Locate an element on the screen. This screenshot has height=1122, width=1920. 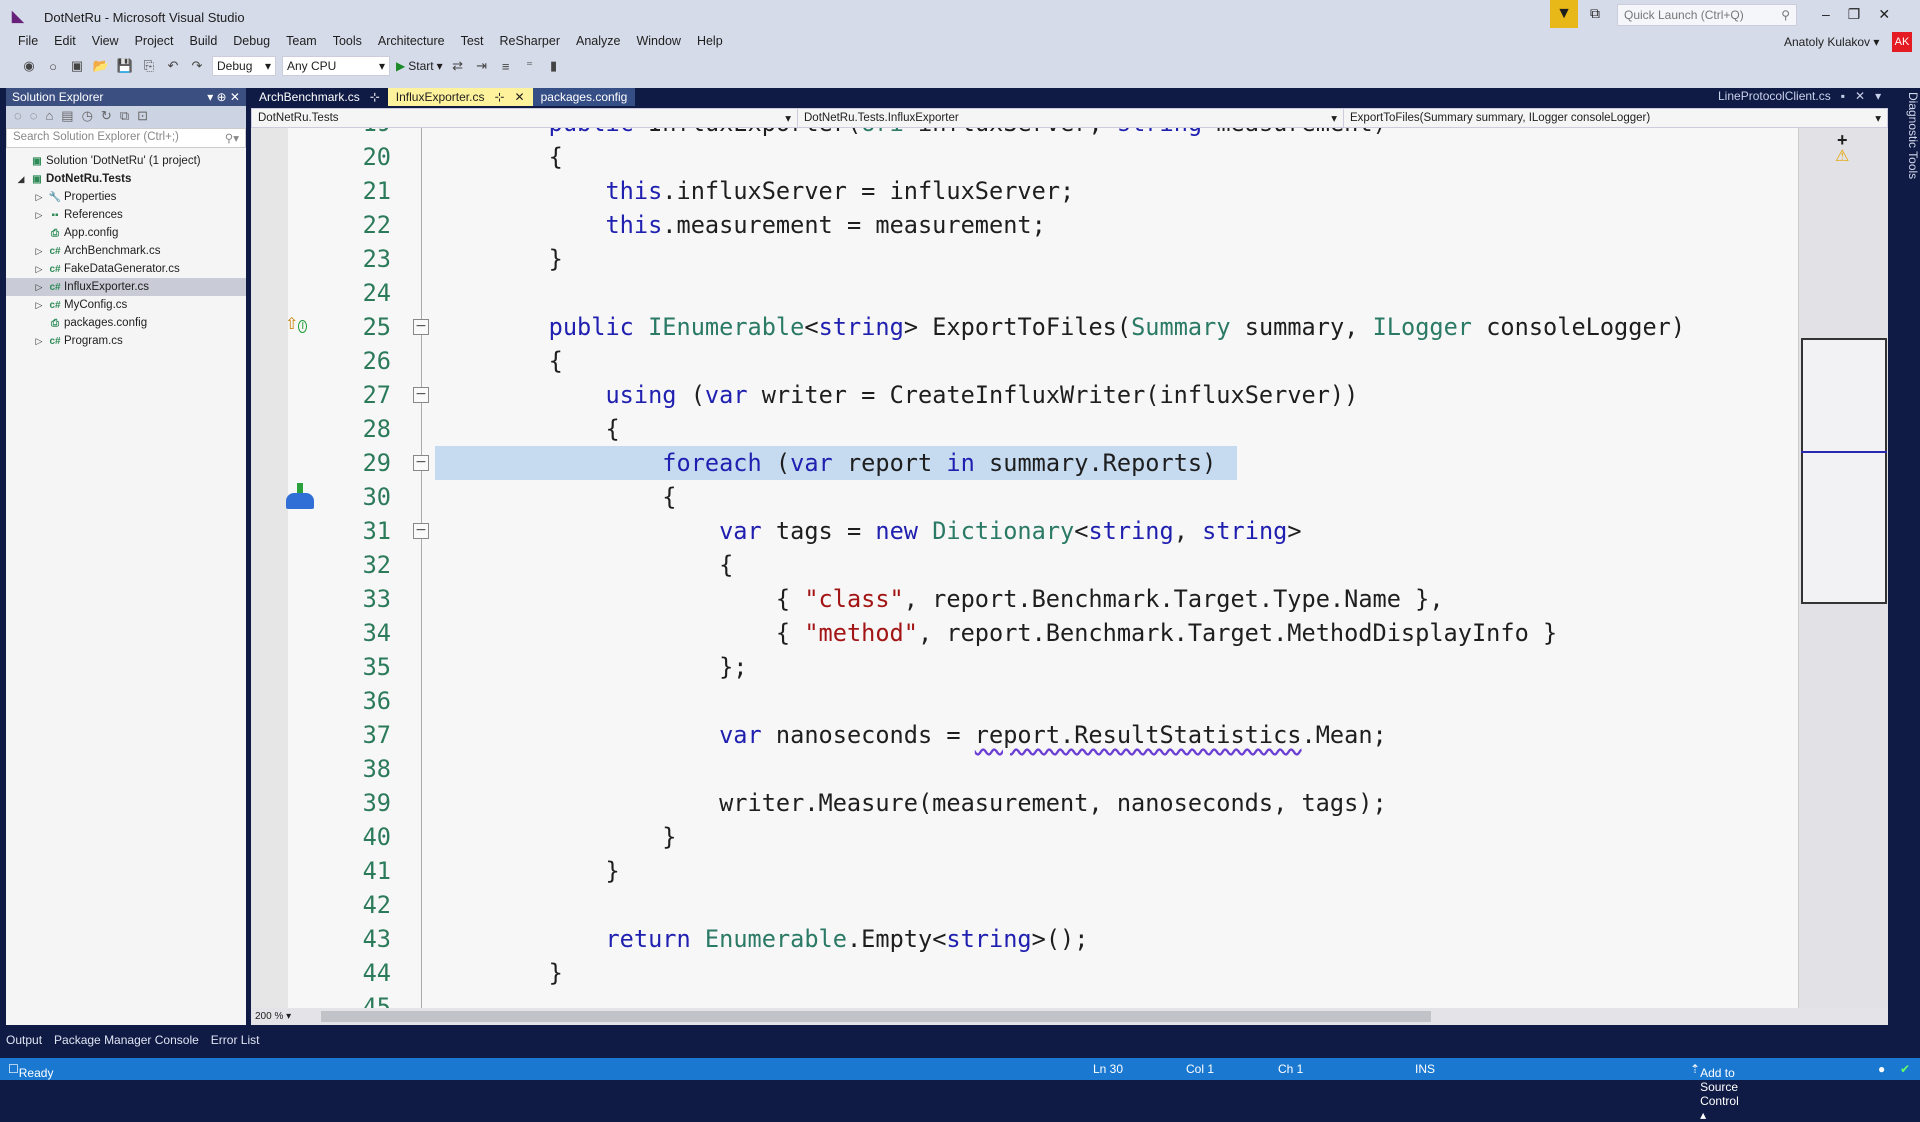
minimize-button: ‒ is located at coordinates (1826, 14).